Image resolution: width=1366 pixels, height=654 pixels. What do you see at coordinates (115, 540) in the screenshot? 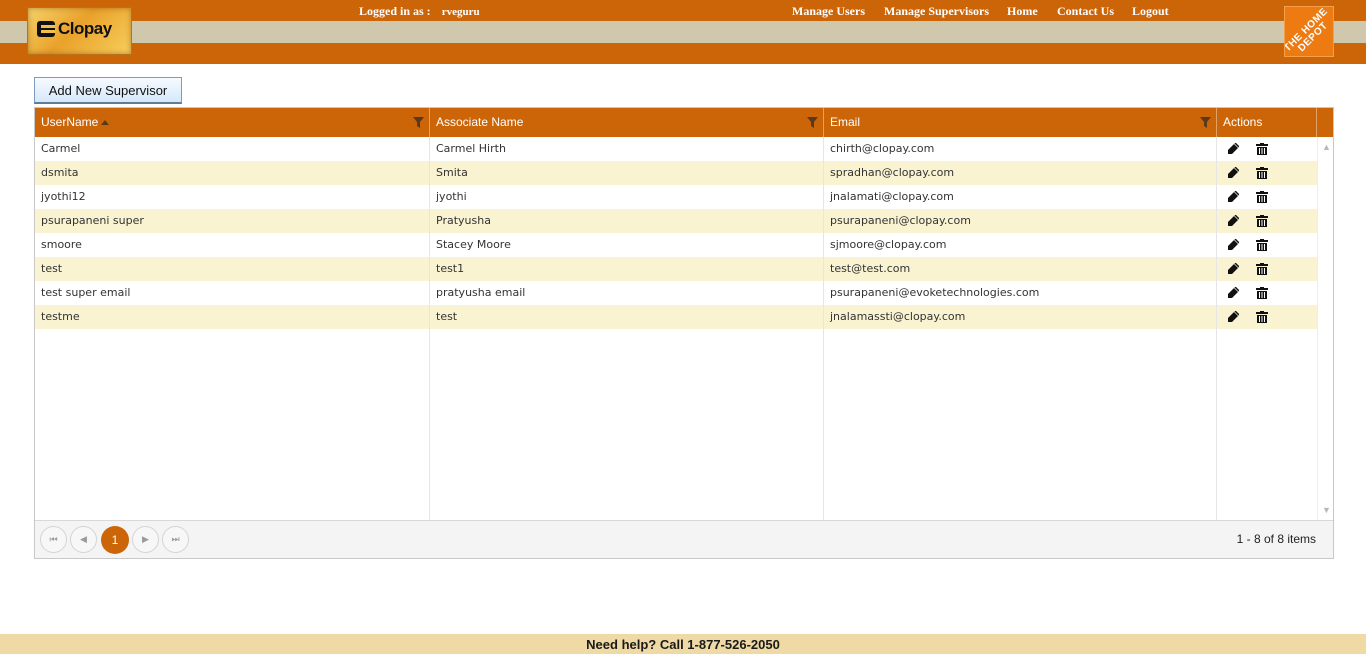
I see `current-page-button: 1` at bounding box center [115, 540].